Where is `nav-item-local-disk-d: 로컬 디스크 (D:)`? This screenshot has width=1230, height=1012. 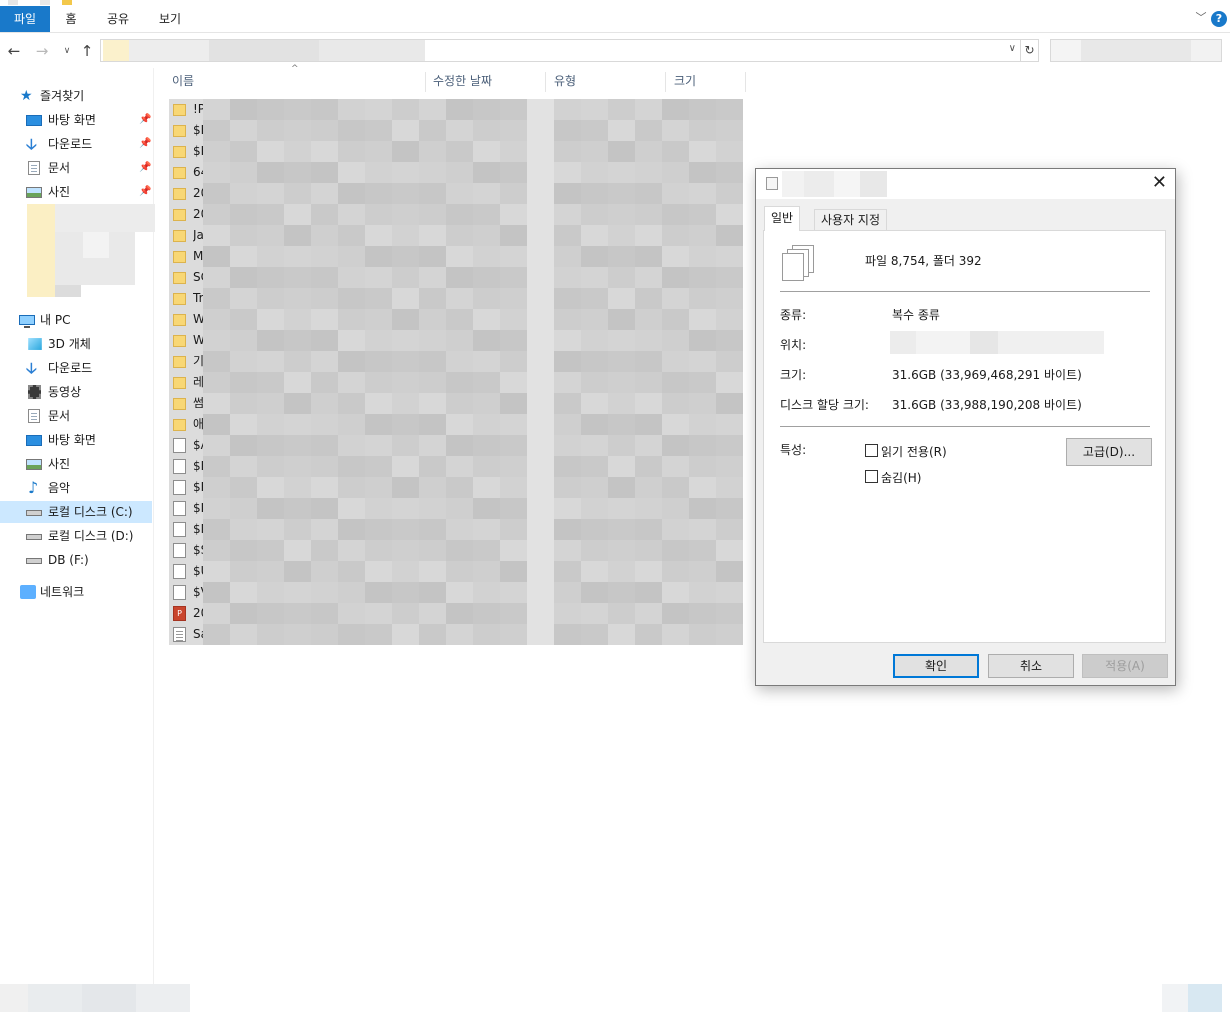 nav-item-local-disk-d: 로컬 디스크 (D:) is located at coordinates (76, 536).